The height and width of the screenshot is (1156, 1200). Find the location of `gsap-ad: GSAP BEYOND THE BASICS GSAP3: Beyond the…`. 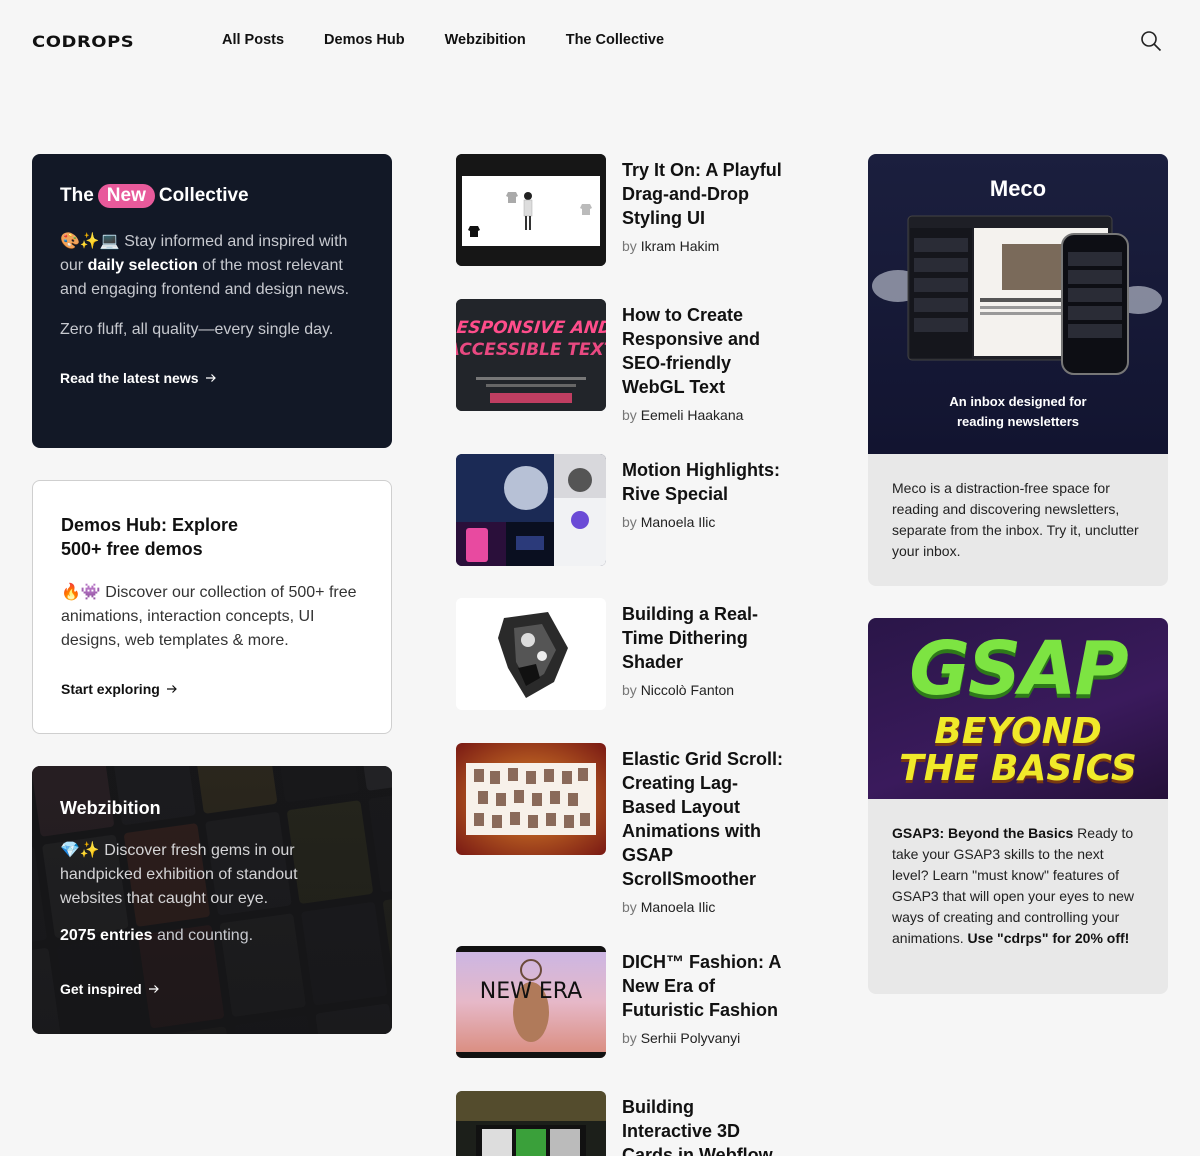

gsap-ad: GSAP BEYOND THE BASICS GSAP3: Beyond the… is located at coordinates (1018, 806).